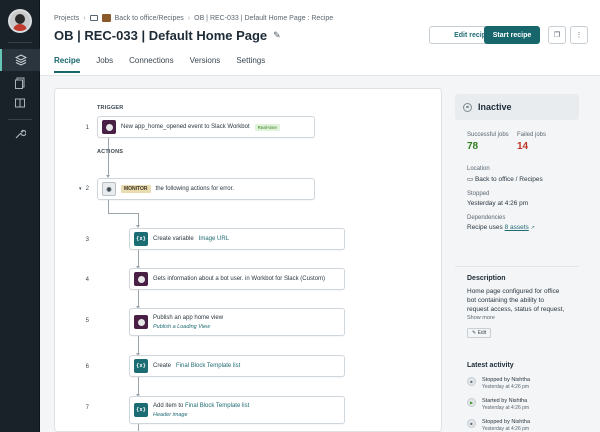 The width and height of the screenshot is (600, 432). What do you see at coordinates (87, 240) in the screenshot?
I see `step-number: 3` at bounding box center [87, 240].